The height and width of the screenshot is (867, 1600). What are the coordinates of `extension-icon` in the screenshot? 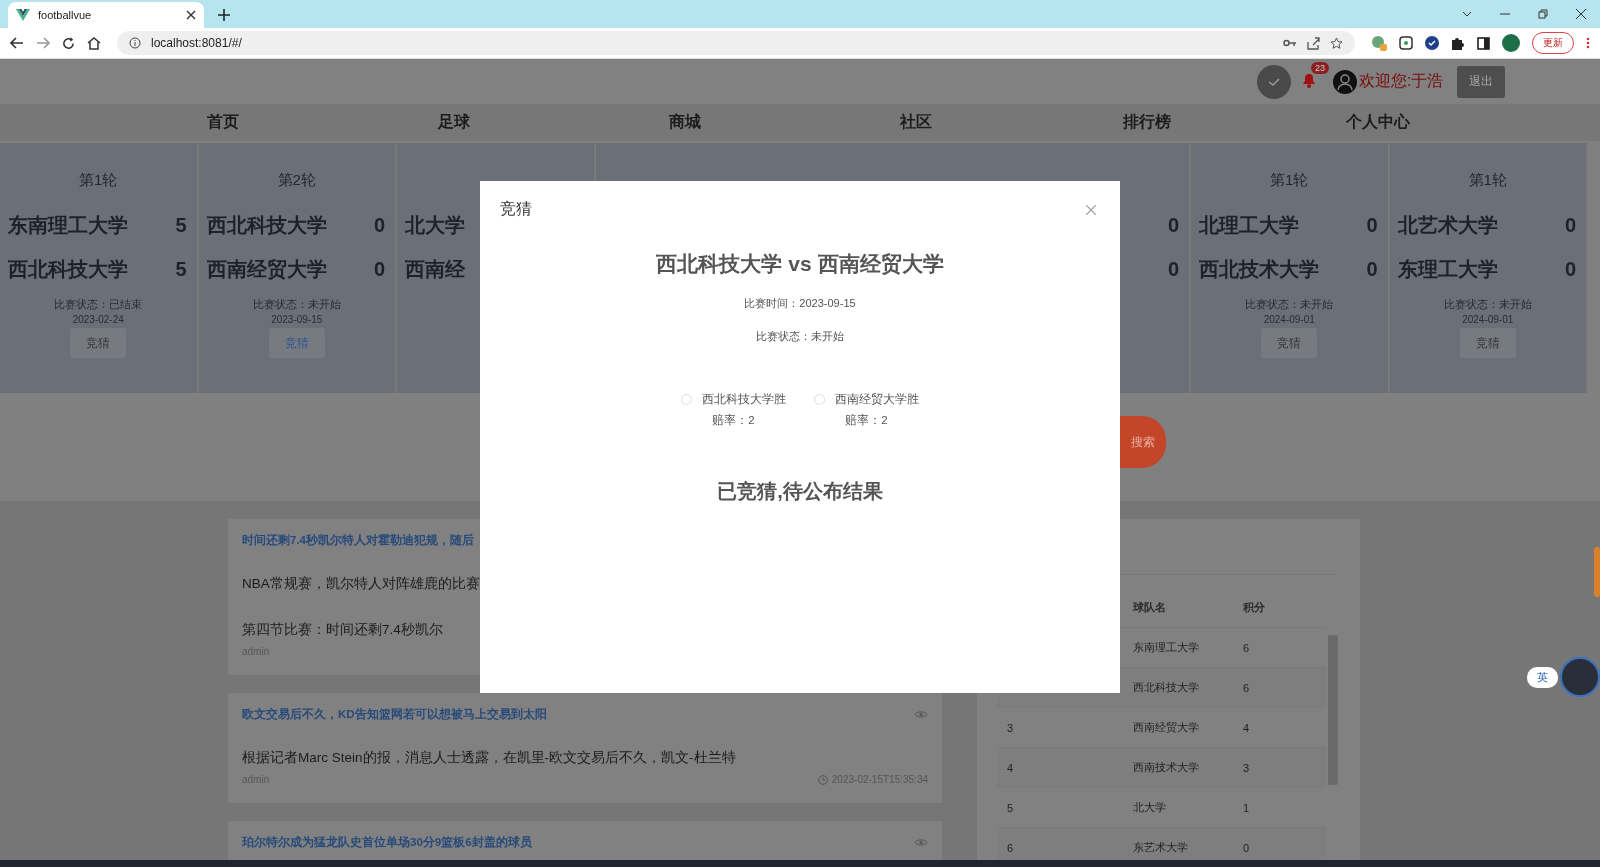 It's located at (1406, 43).